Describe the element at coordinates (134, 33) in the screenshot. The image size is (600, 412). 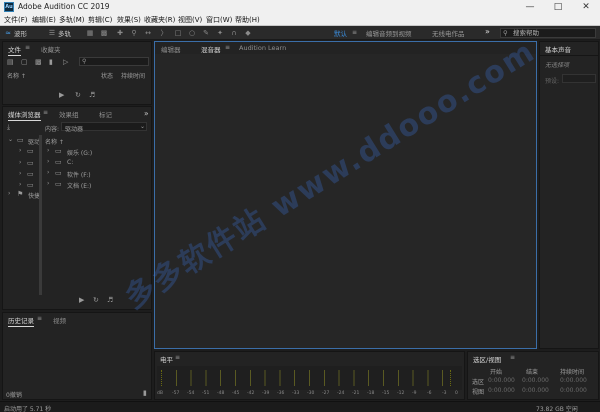
I see `razor-tool-icon: ⚲` at that location.